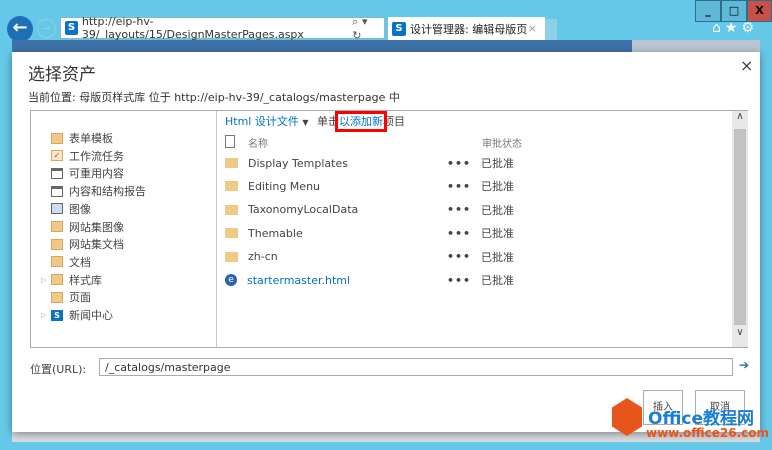  I want to click on tree-item: 文档, so click(71, 262).